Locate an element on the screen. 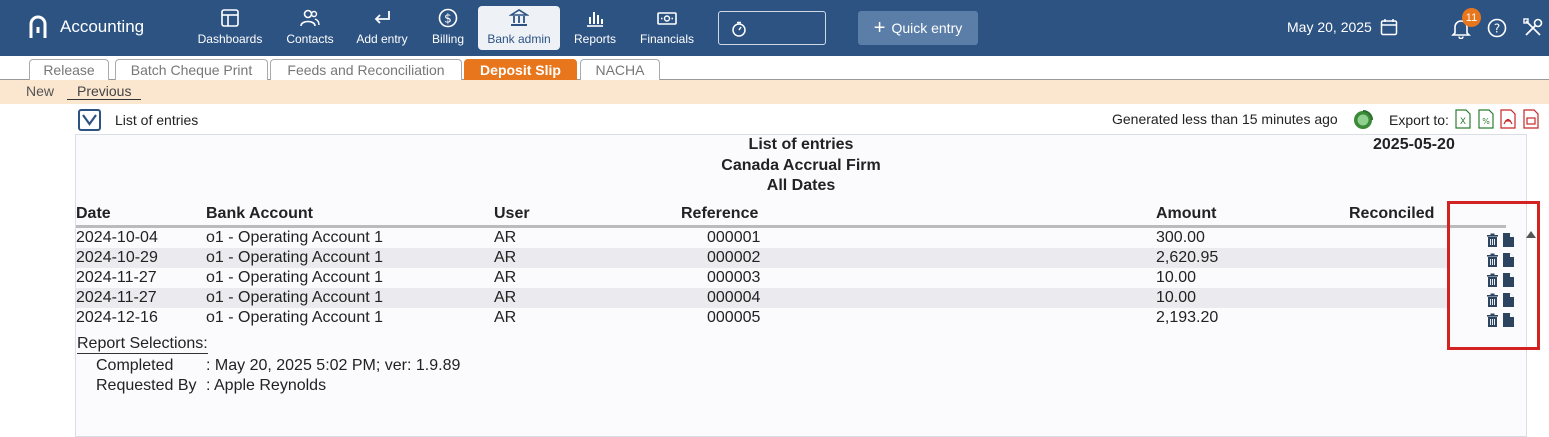  nav-label: Add entry is located at coordinates (382, 39).